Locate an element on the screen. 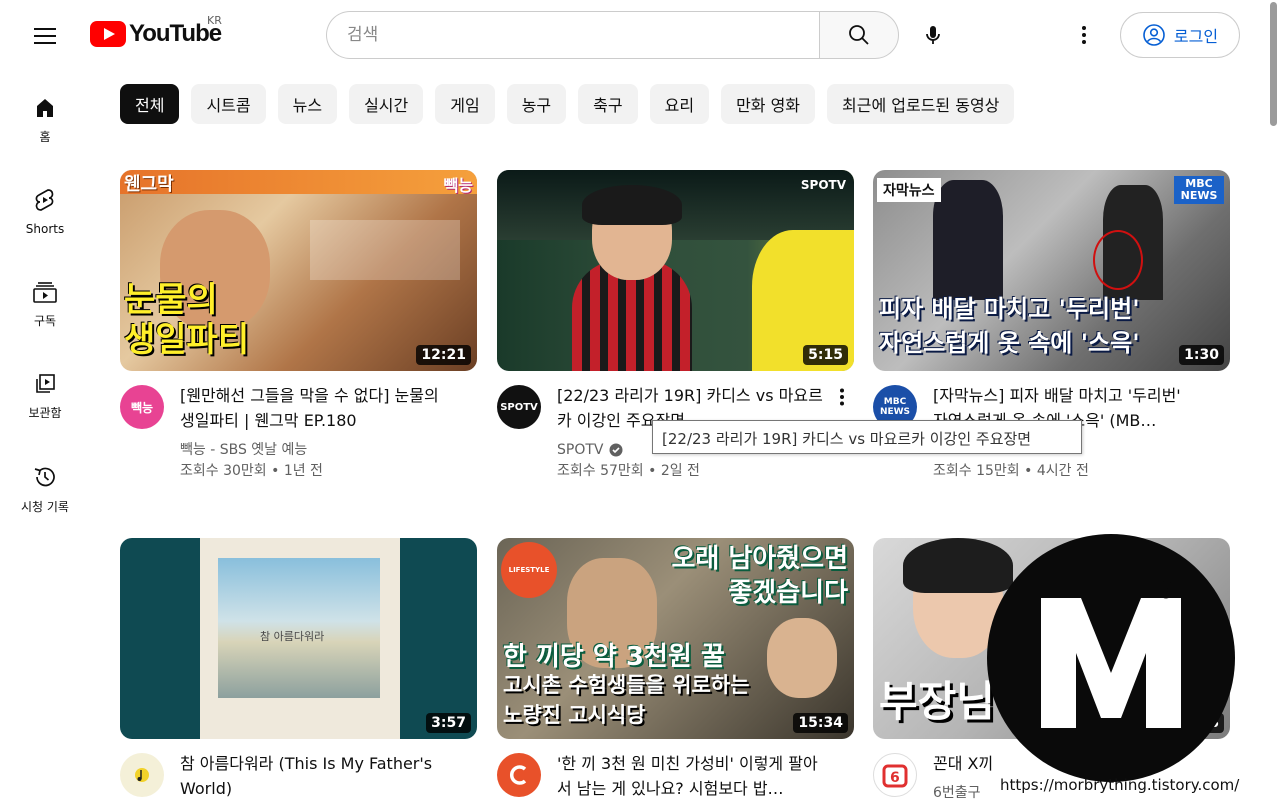  microphone-icon is located at coordinates (933, 35).